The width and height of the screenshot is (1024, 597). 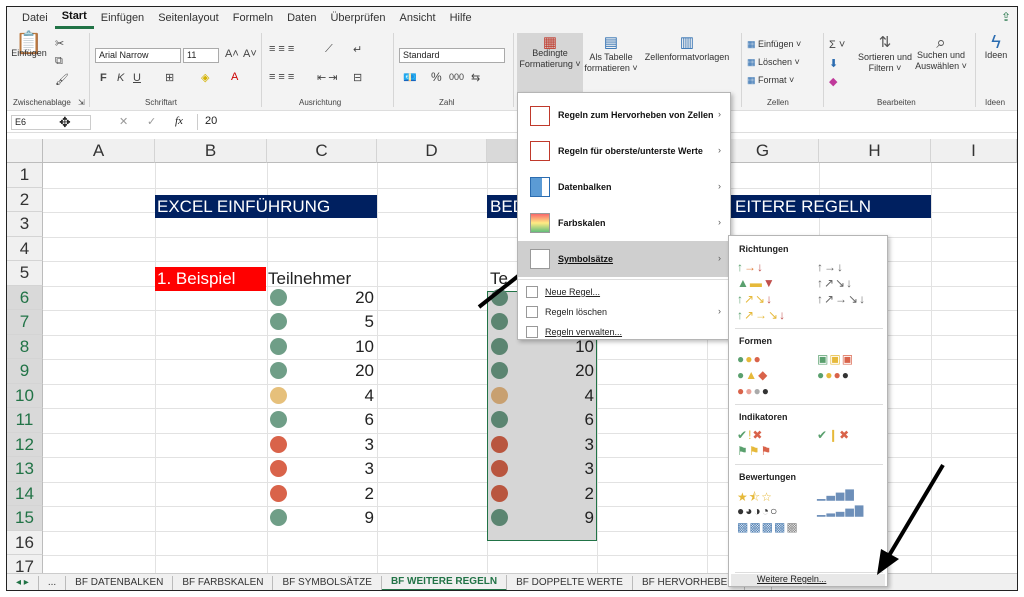 What do you see at coordinates (761, 315) in the screenshot?
I see `arrows-5-colored: ↑↗→↘↓` at bounding box center [761, 315].